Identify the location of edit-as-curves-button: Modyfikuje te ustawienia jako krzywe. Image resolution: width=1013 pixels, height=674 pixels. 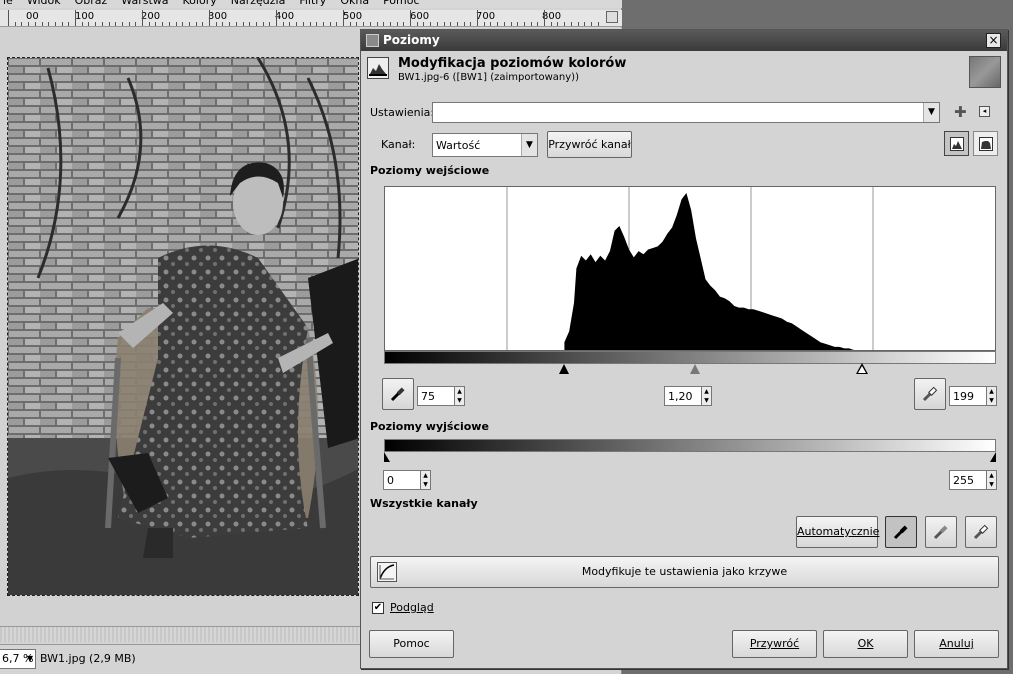
(684, 572).